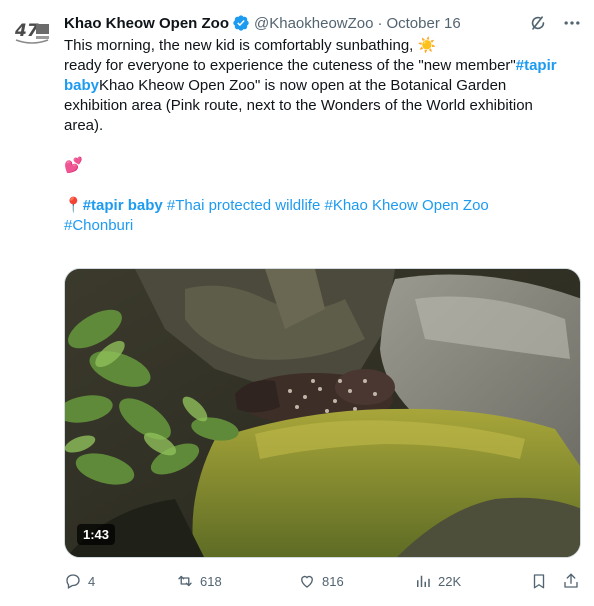 This screenshot has width=594, height=606. Describe the element at coordinates (73, 205) in the screenshot. I see `pin-emoji: 📍` at that location.